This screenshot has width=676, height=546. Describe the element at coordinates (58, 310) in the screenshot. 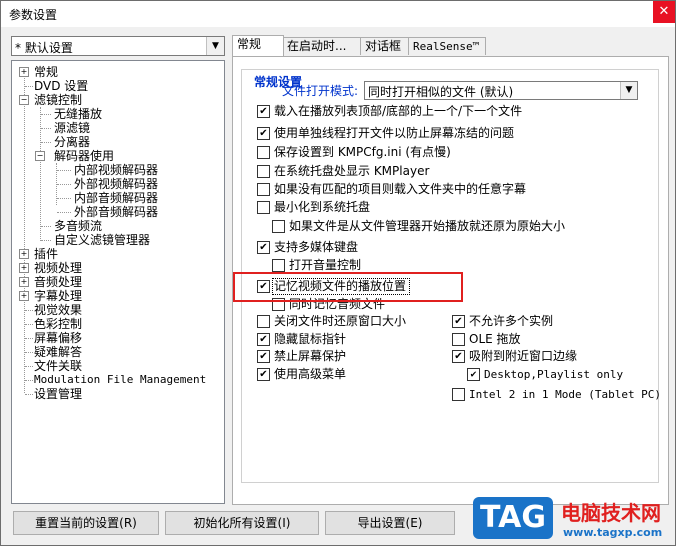

I see `tree-item-visual-effects: 视觉效果` at that location.